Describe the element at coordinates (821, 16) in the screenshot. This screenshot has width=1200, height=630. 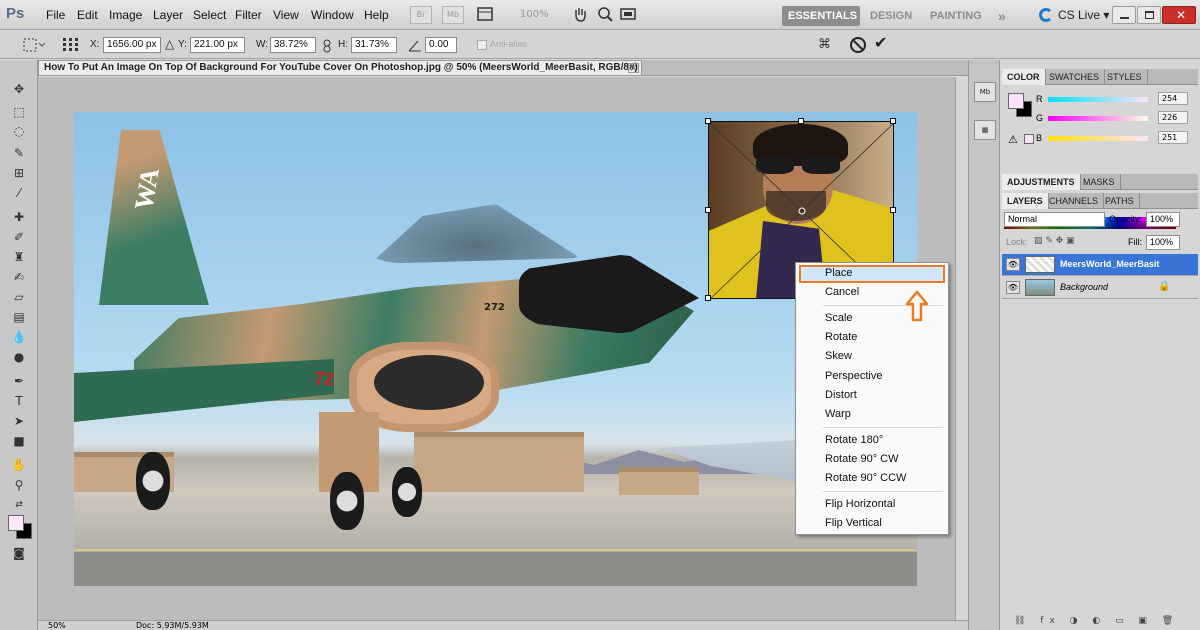
I see `workspace-essentials: ESSENTIALS` at that location.